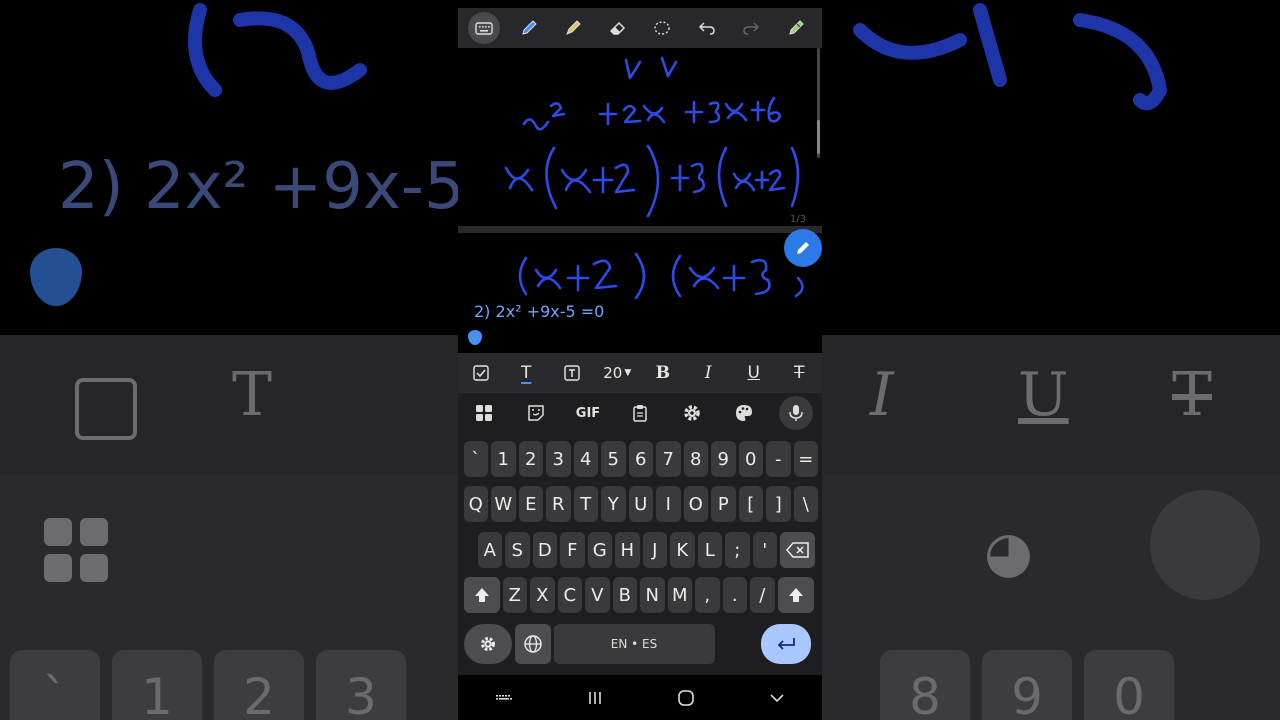  What do you see at coordinates (481, 595) in the screenshot?
I see `shift-key` at bounding box center [481, 595].